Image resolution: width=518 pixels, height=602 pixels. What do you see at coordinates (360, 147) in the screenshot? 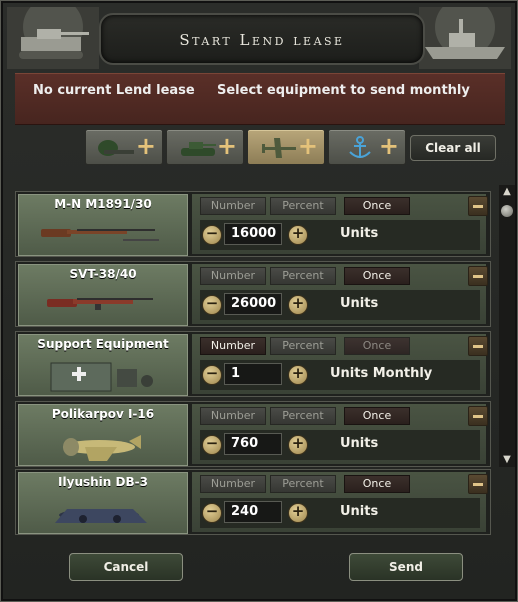
I see `anchor-icon` at bounding box center [360, 147].